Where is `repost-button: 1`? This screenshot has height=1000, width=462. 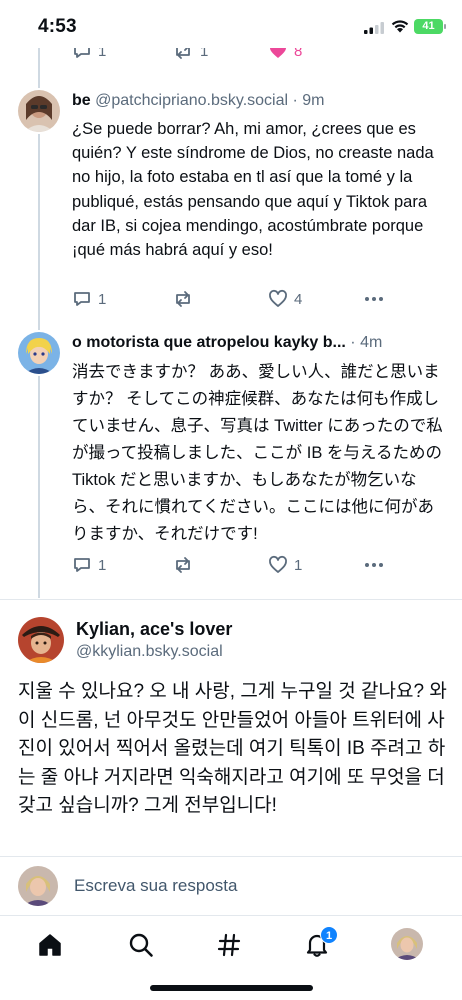
repost-button: 1 is located at coordinates (190, 55).